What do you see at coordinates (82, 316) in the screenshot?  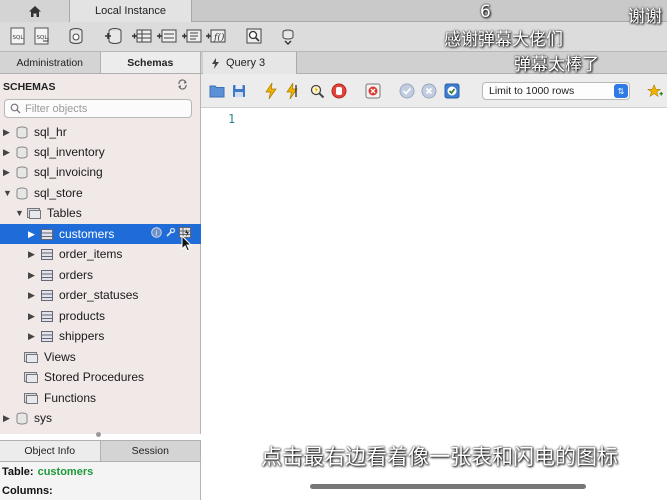 I see `tree-label: products` at bounding box center [82, 316].